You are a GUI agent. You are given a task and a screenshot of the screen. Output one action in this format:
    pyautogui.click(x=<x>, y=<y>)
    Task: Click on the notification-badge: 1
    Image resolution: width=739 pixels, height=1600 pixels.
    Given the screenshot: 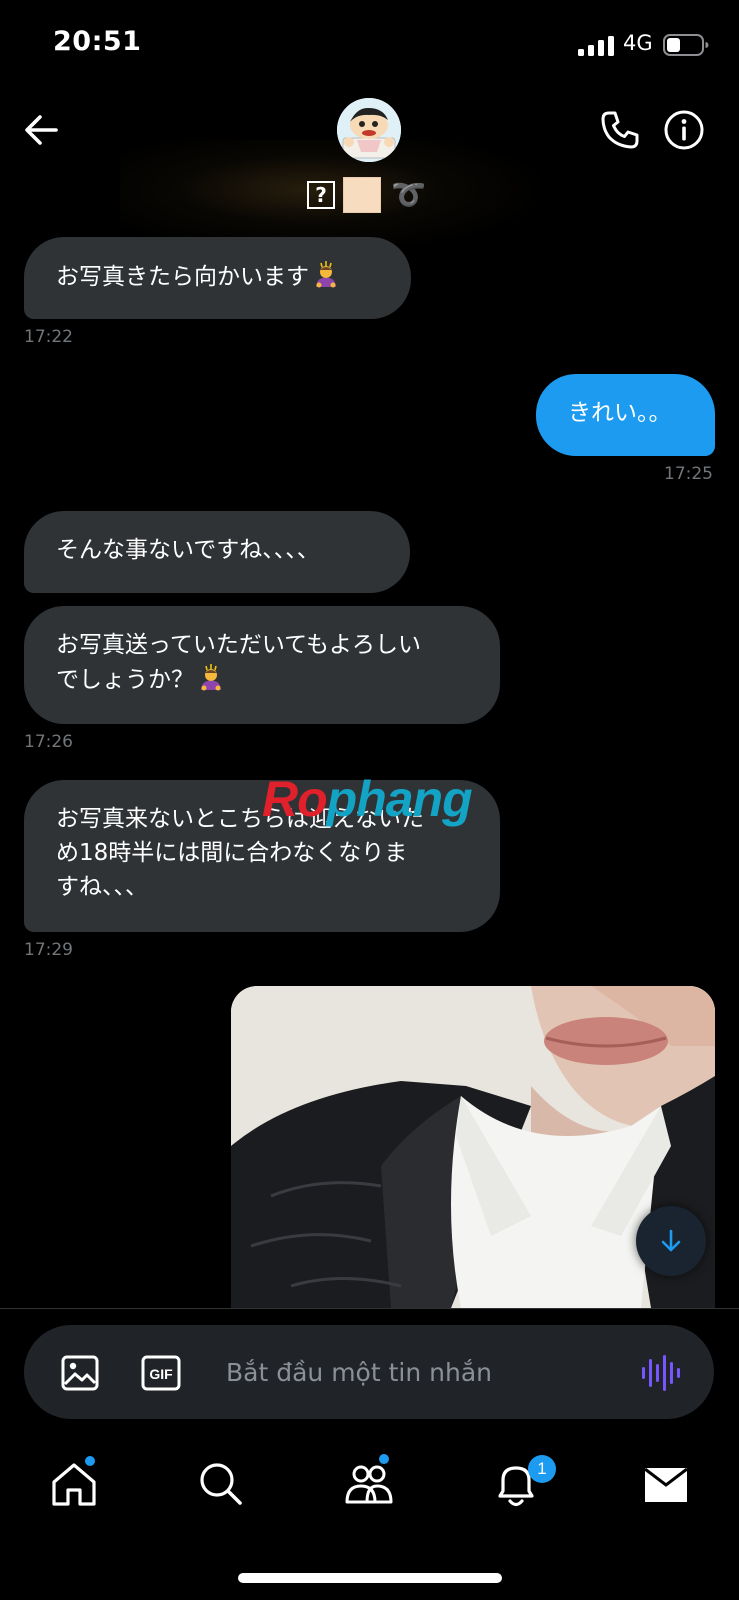 What is the action you would take?
    pyautogui.click(x=542, y=1469)
    